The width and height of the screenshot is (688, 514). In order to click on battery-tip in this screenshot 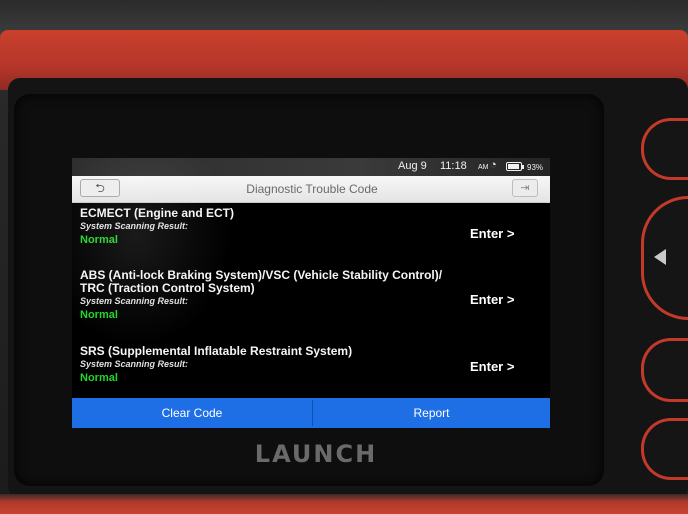, I will do `click(523, 167)`.